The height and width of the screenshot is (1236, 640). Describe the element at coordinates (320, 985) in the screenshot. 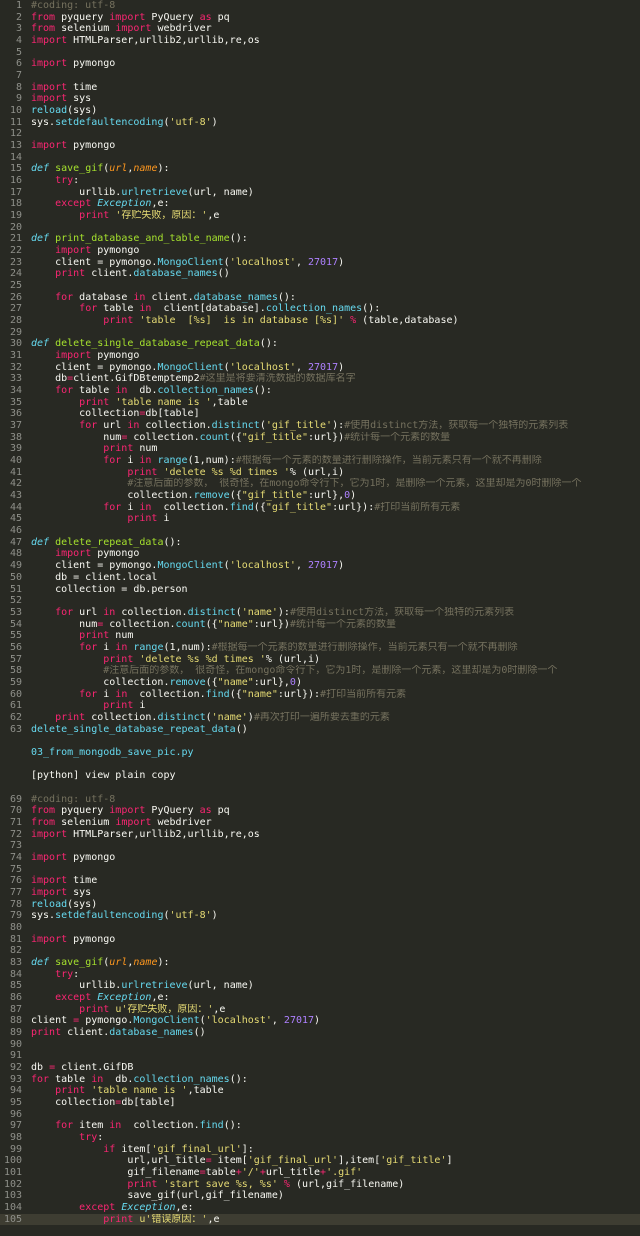

I see `code-line: 85 urllib.urlretrieve(url, name)` at that location.